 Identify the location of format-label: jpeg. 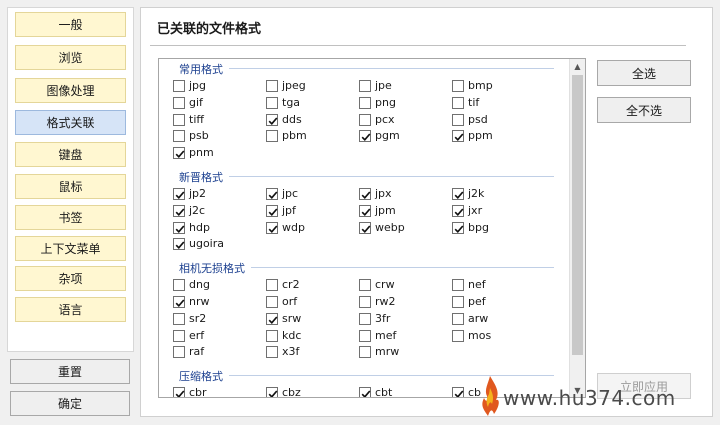
(294, 85).